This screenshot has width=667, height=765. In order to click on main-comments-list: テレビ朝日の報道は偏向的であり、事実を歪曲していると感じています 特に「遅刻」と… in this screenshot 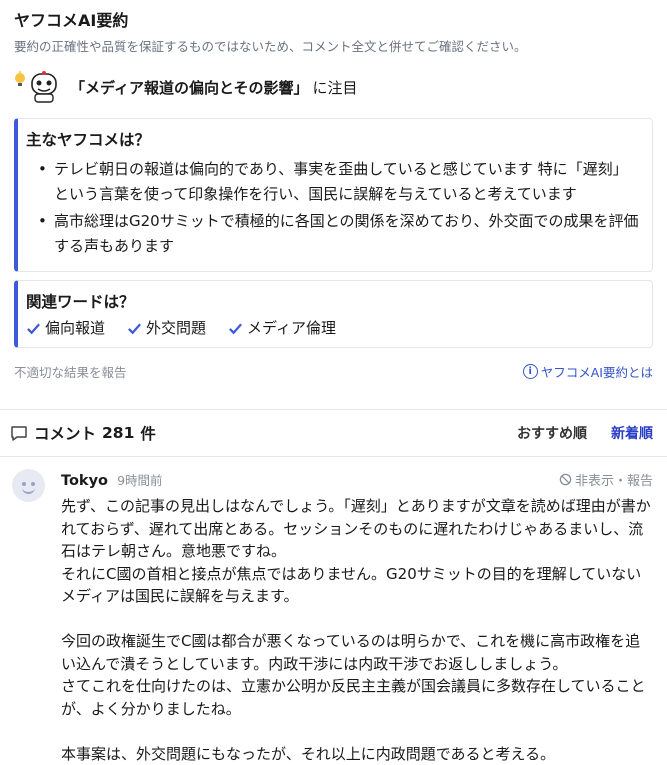, I will do `click(333, 208)`.